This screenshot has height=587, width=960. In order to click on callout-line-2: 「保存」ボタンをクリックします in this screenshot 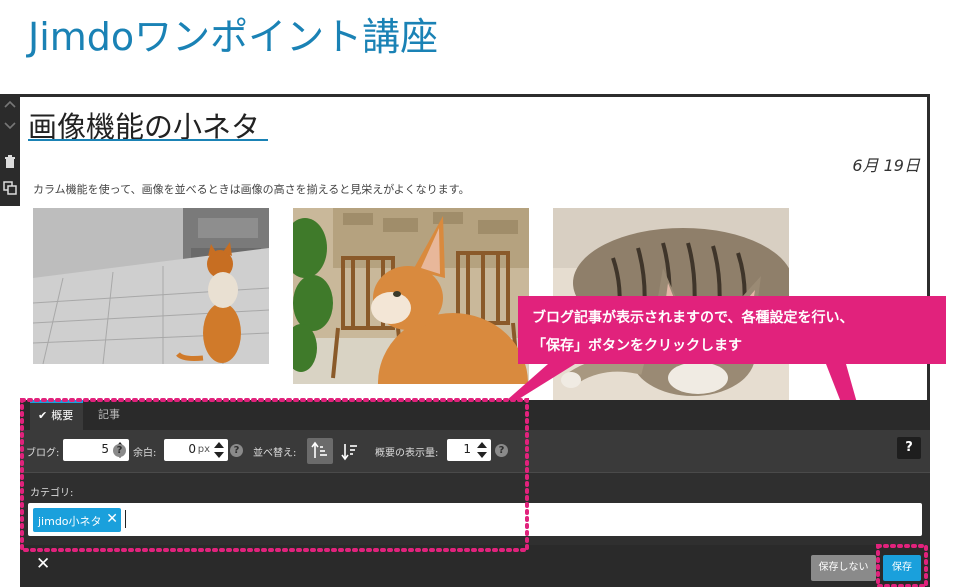, I will do `click(637, 346)`.